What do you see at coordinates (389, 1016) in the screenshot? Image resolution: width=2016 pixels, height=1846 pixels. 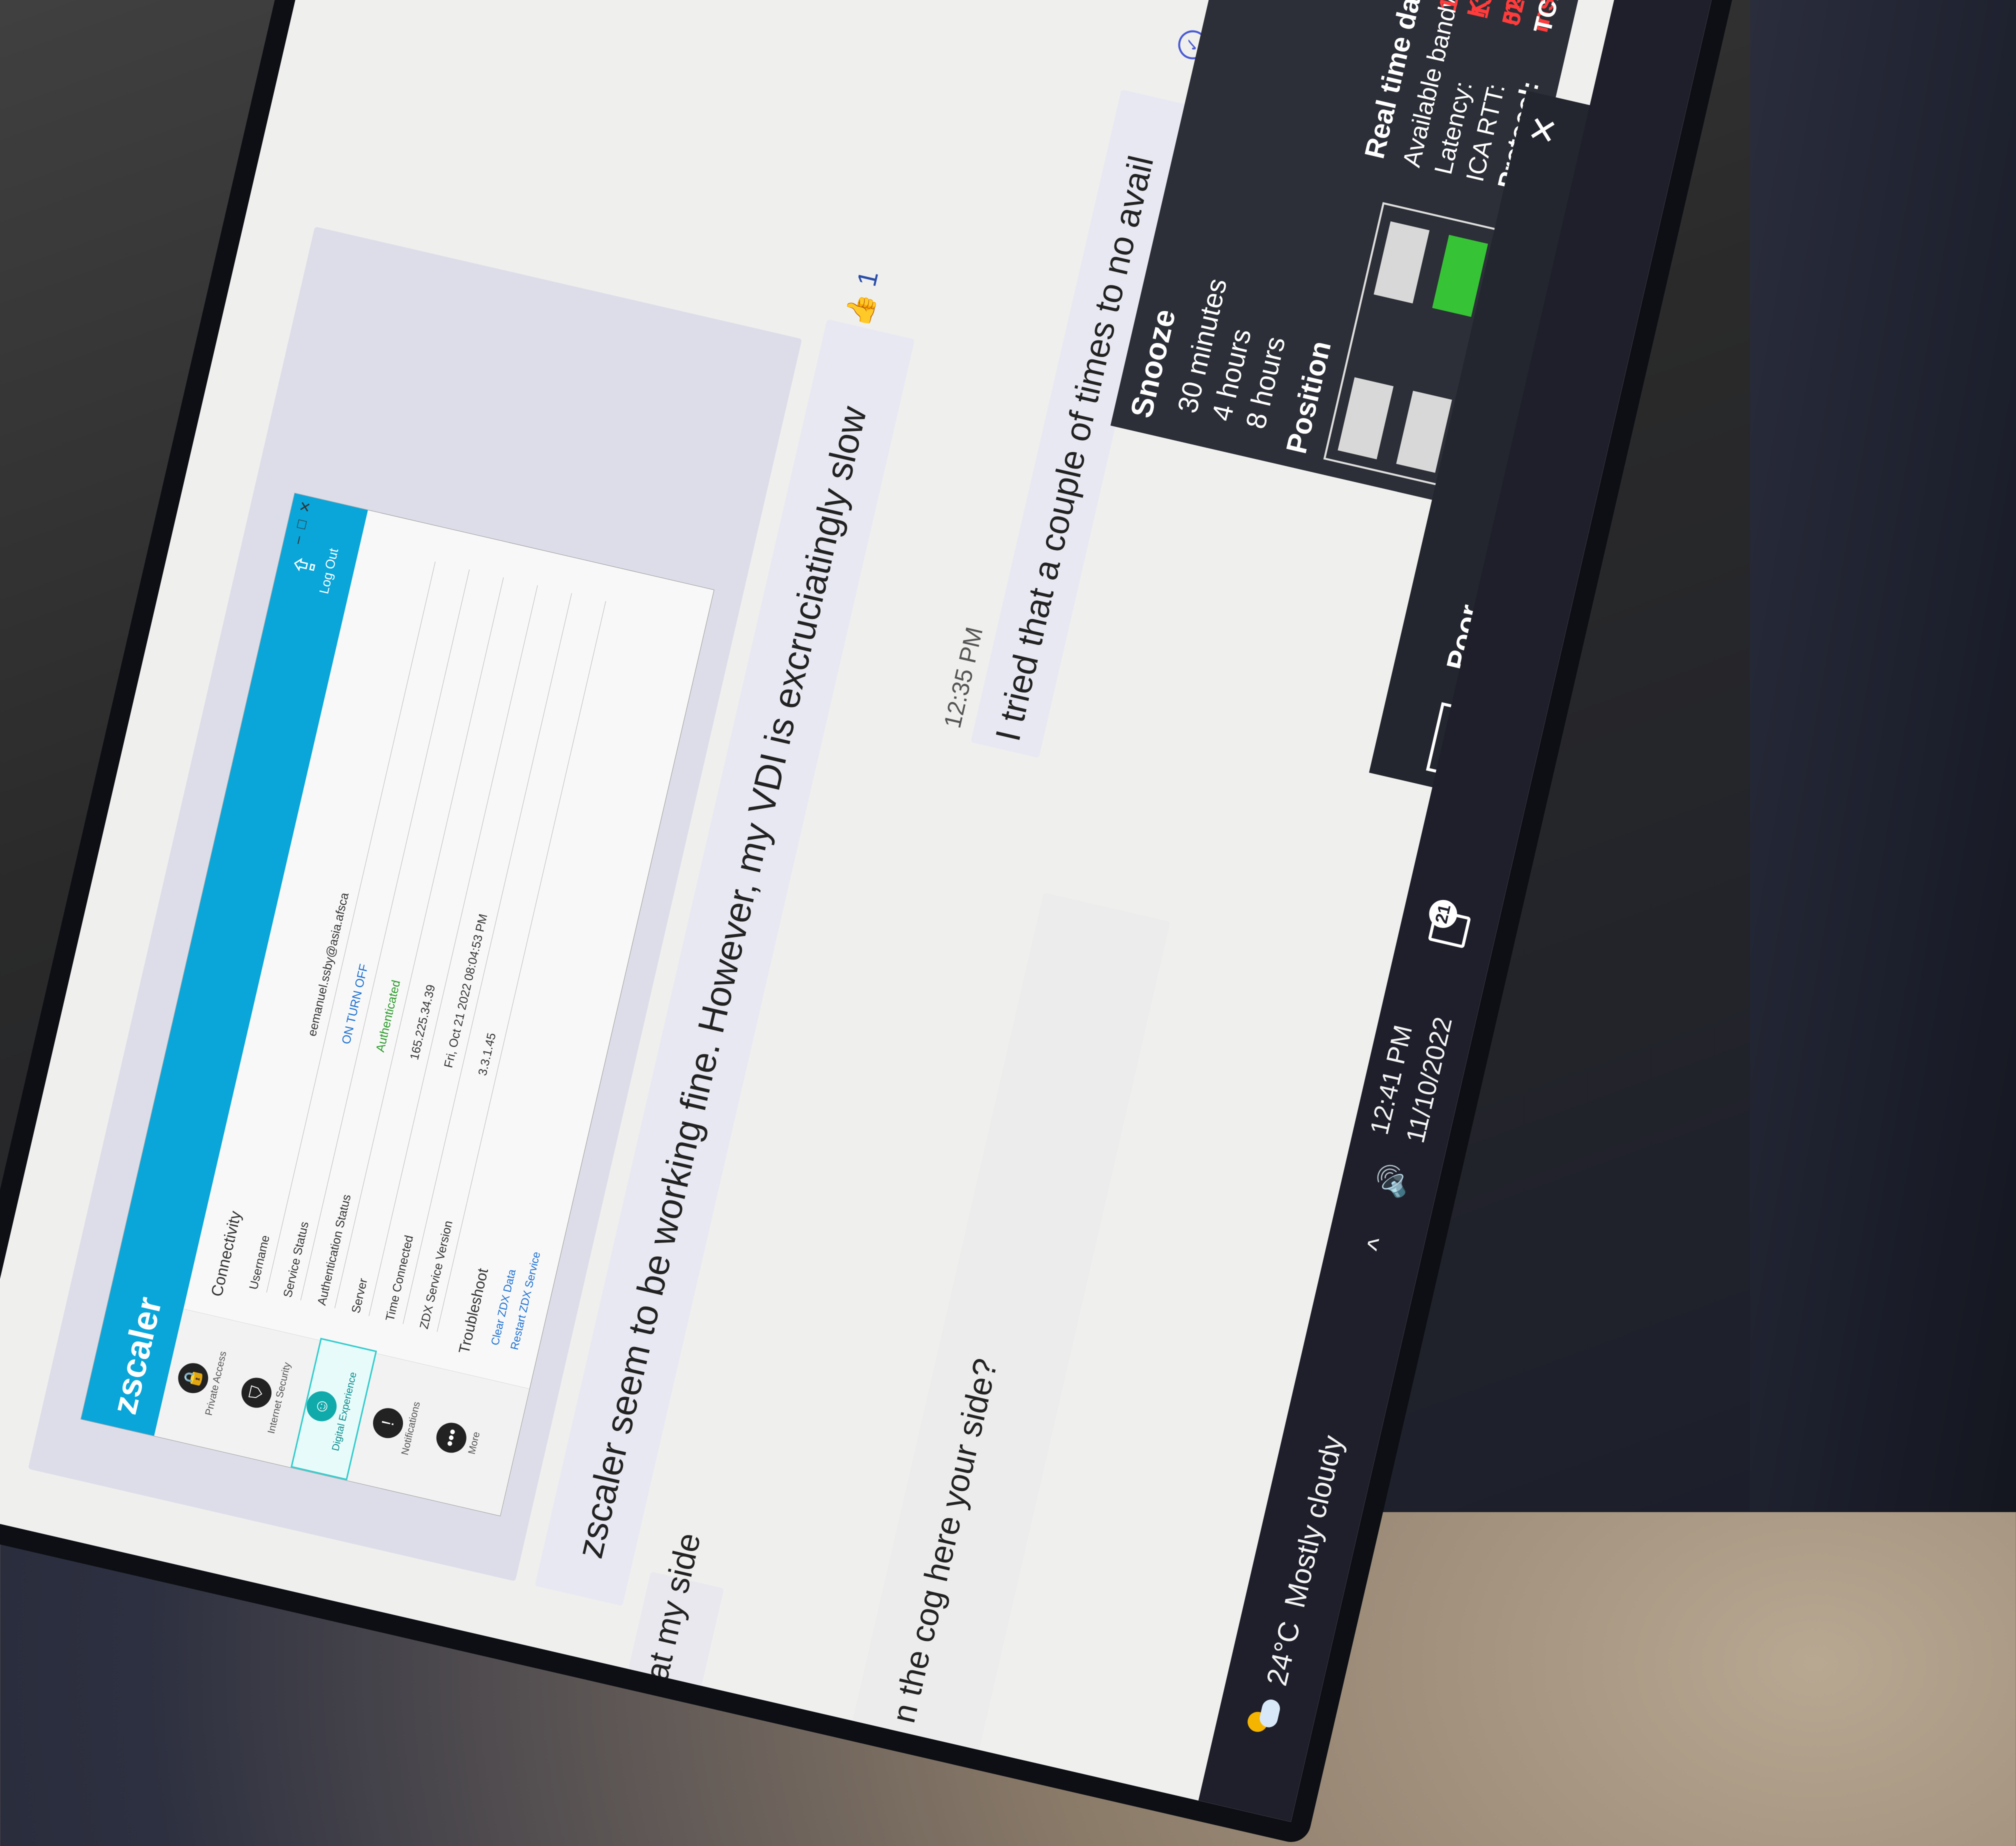 I see `info-value: Authenticated` at bounding box center [389, 1016].